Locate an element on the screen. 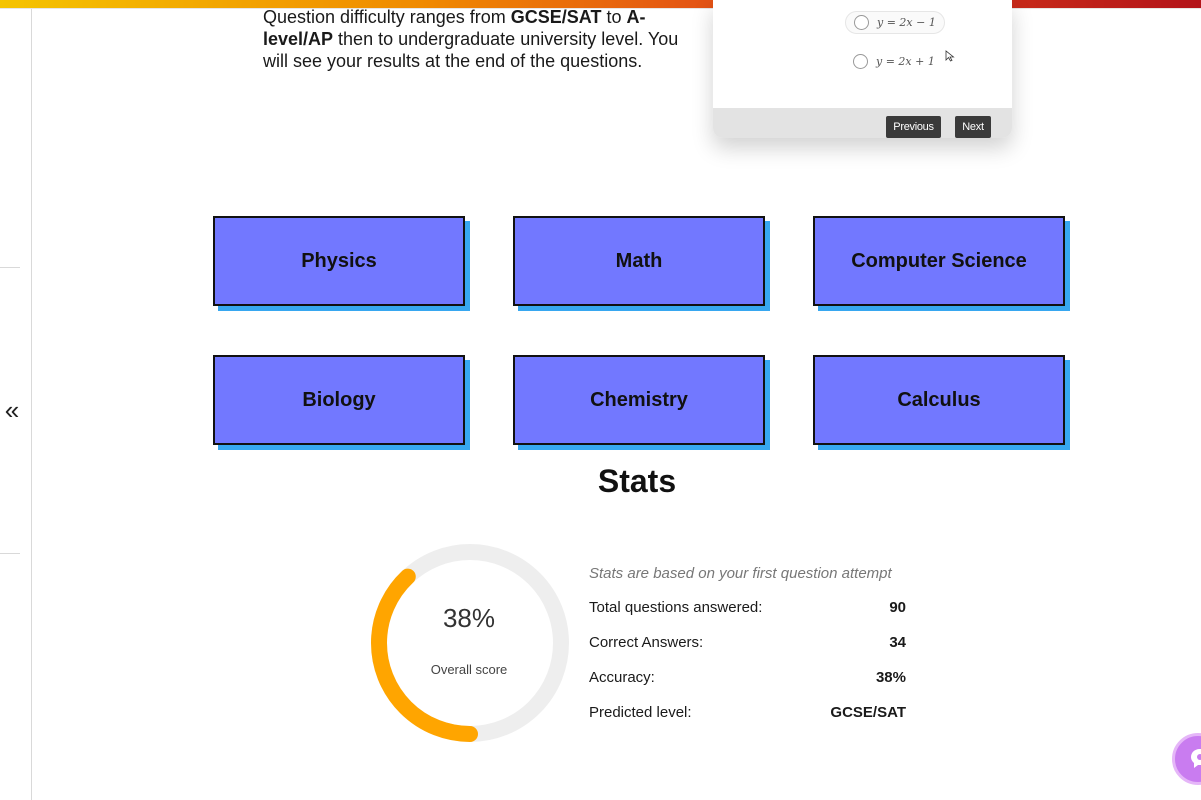 The image size is (1201, 800). mouse-cursor-icon is located at coordinates (950, 56).